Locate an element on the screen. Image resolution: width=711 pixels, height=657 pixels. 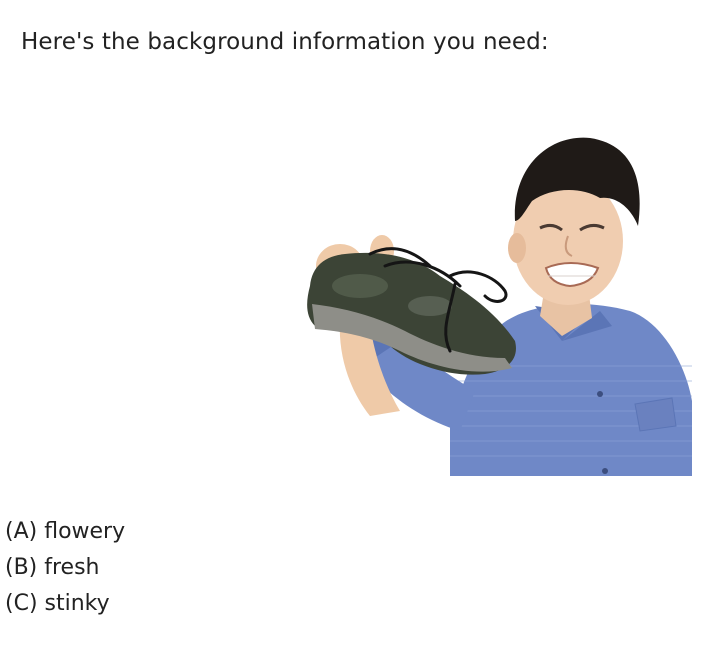
choice-c: (C) stinky is located at coordinates (65, 604).